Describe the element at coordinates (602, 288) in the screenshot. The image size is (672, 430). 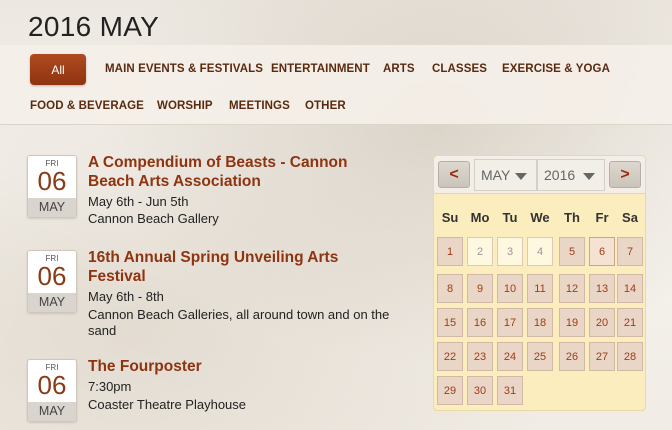
I see `calendar-day: 13` at that location.